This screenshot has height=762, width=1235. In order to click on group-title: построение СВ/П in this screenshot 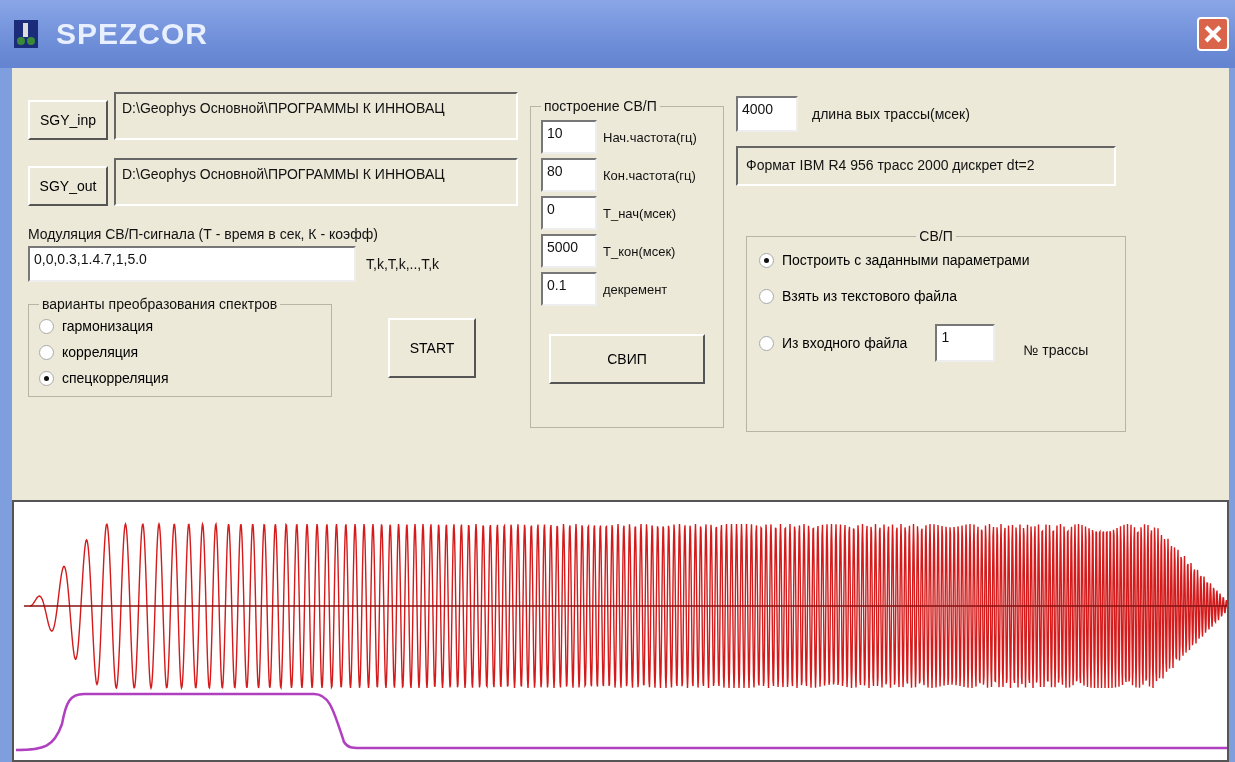, I will do `click(600, 106)`.